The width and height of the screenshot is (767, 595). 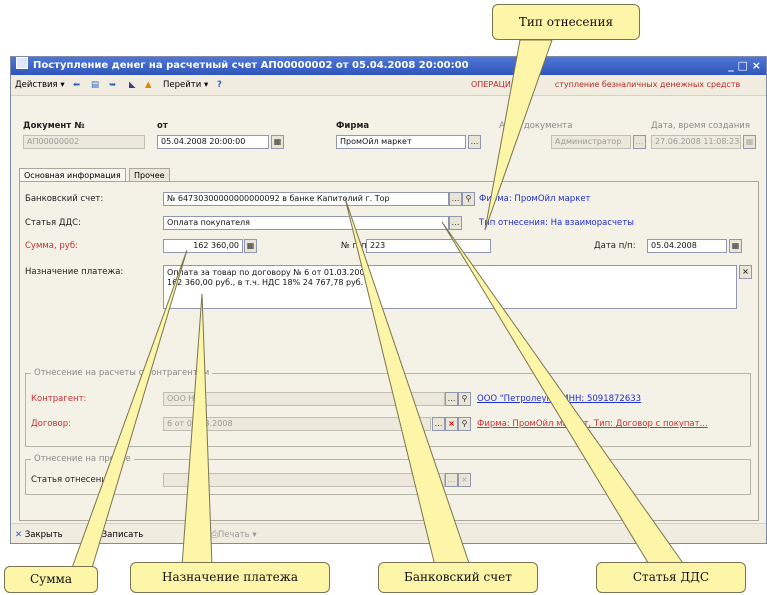 What do you see at coordinates (518, 135) in the screenshot?
I see `relation-type-pointer` at bounding box center [518, 135].